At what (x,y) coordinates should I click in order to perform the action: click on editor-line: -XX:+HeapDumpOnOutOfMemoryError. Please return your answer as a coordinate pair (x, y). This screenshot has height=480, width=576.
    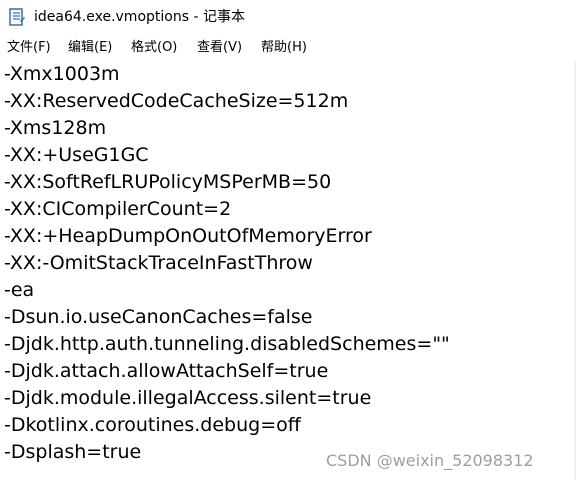
    Looking at the image, I should click on (188, 236).